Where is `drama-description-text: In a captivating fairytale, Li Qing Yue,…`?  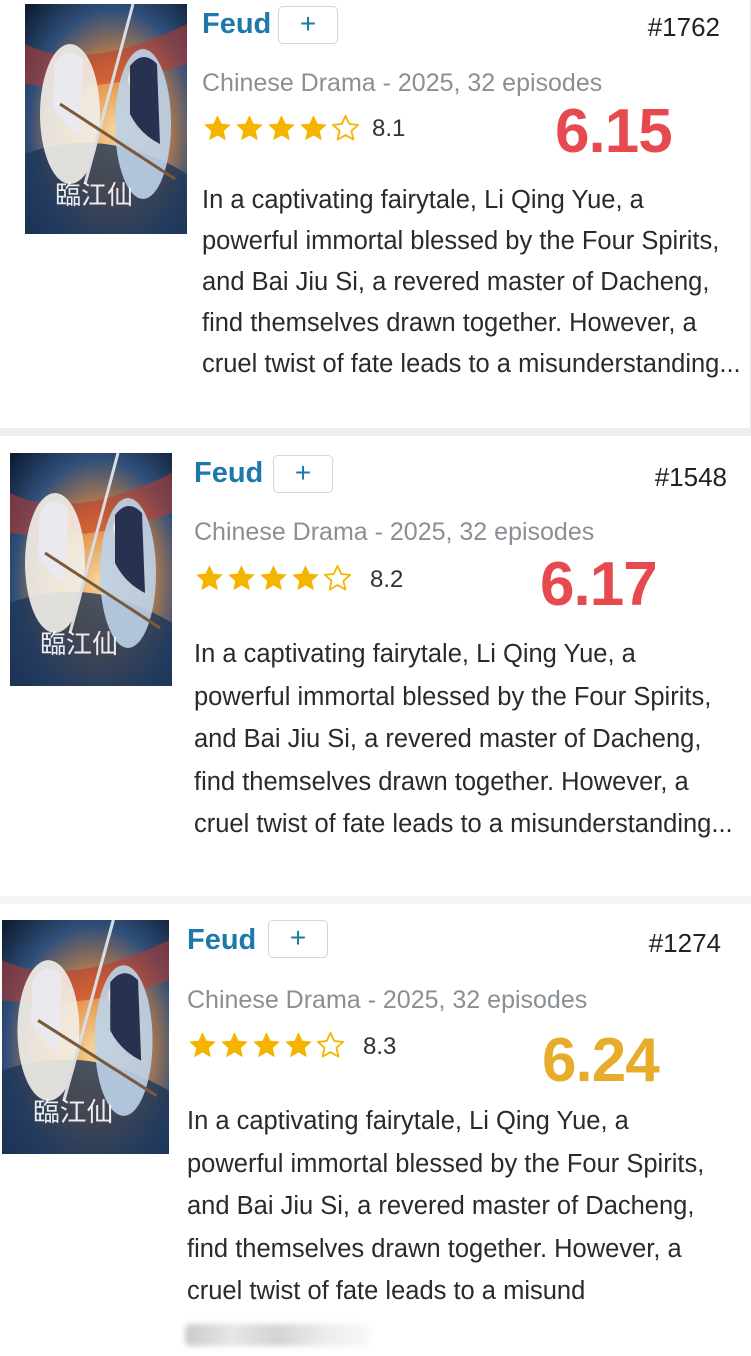 drama-description-text: In a captivating fairytale, Li Qing Yue,… is located at coordinates (446, 1206).